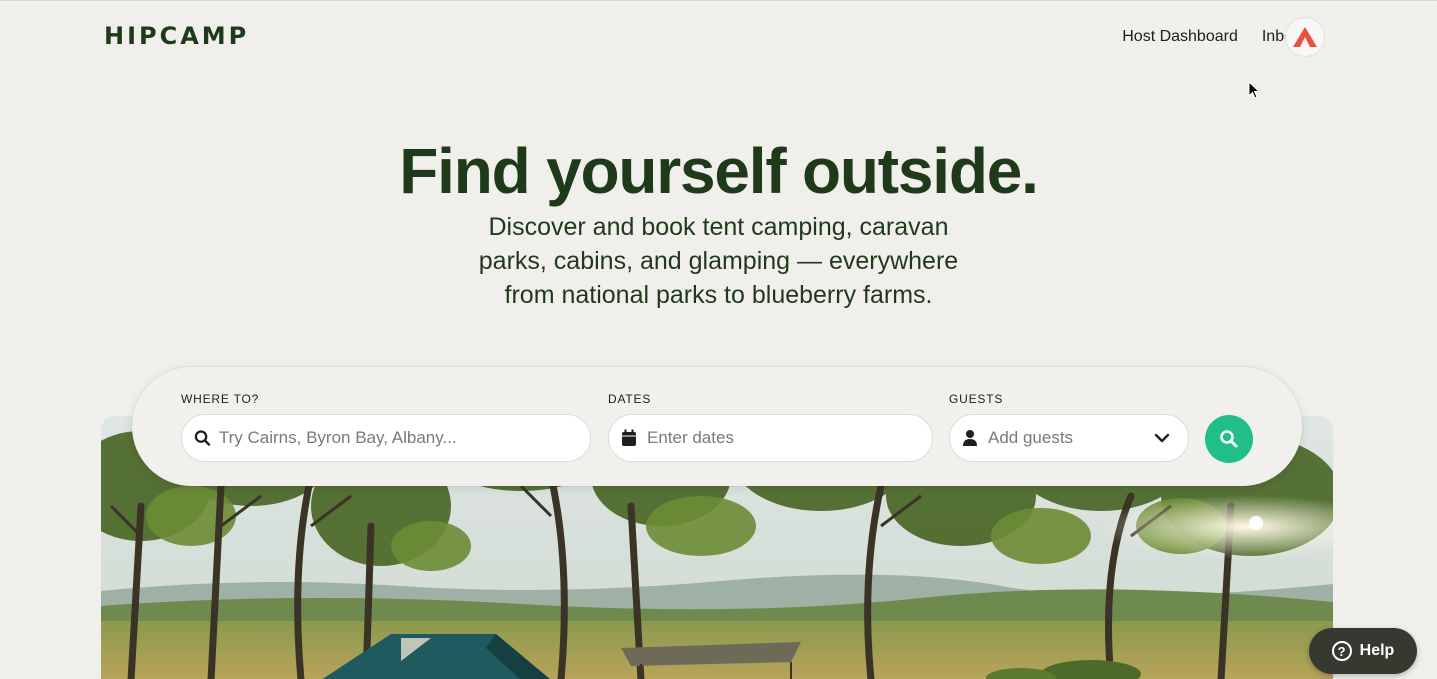 The height and width of the screenshot is (679, 1437). What do you see at coordinates (1031, 437) in the screenshot?
I see `guests-placeholder: Add guests` at bounding box center [1031, 437].